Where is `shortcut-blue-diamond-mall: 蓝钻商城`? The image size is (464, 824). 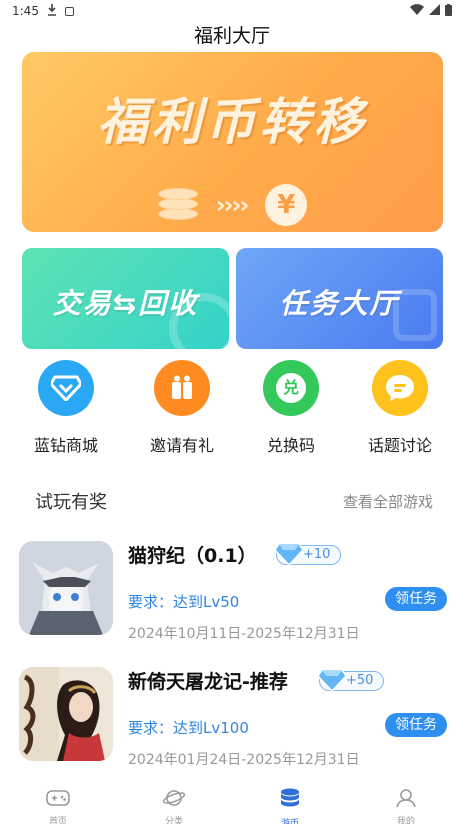
shortcut-blue-diamond-mall: 蓝钻商城 is located at coordinates (66, 408).